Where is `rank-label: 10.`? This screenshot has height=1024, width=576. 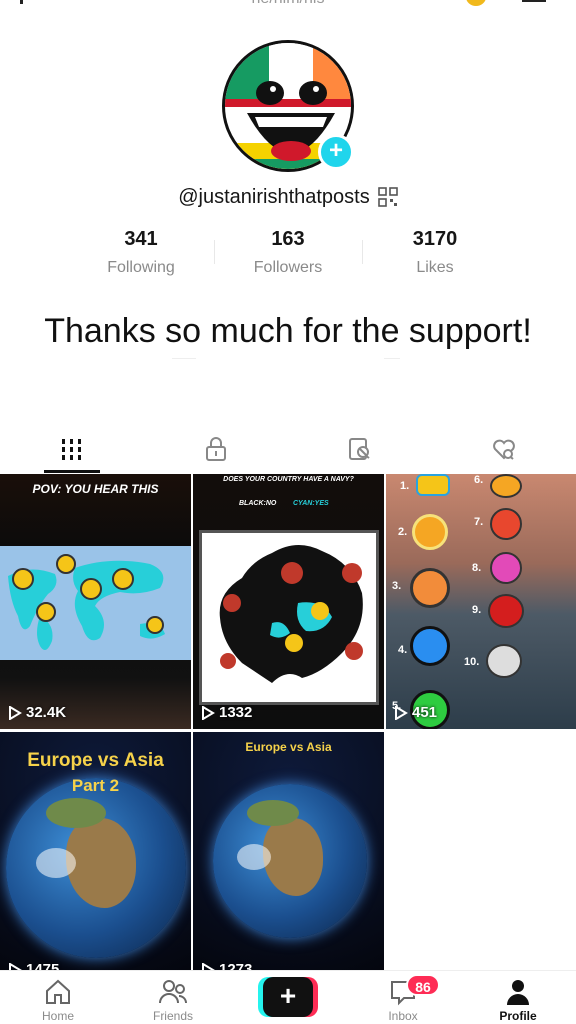
rank-label: 10. is located at coordinates (472, 662).